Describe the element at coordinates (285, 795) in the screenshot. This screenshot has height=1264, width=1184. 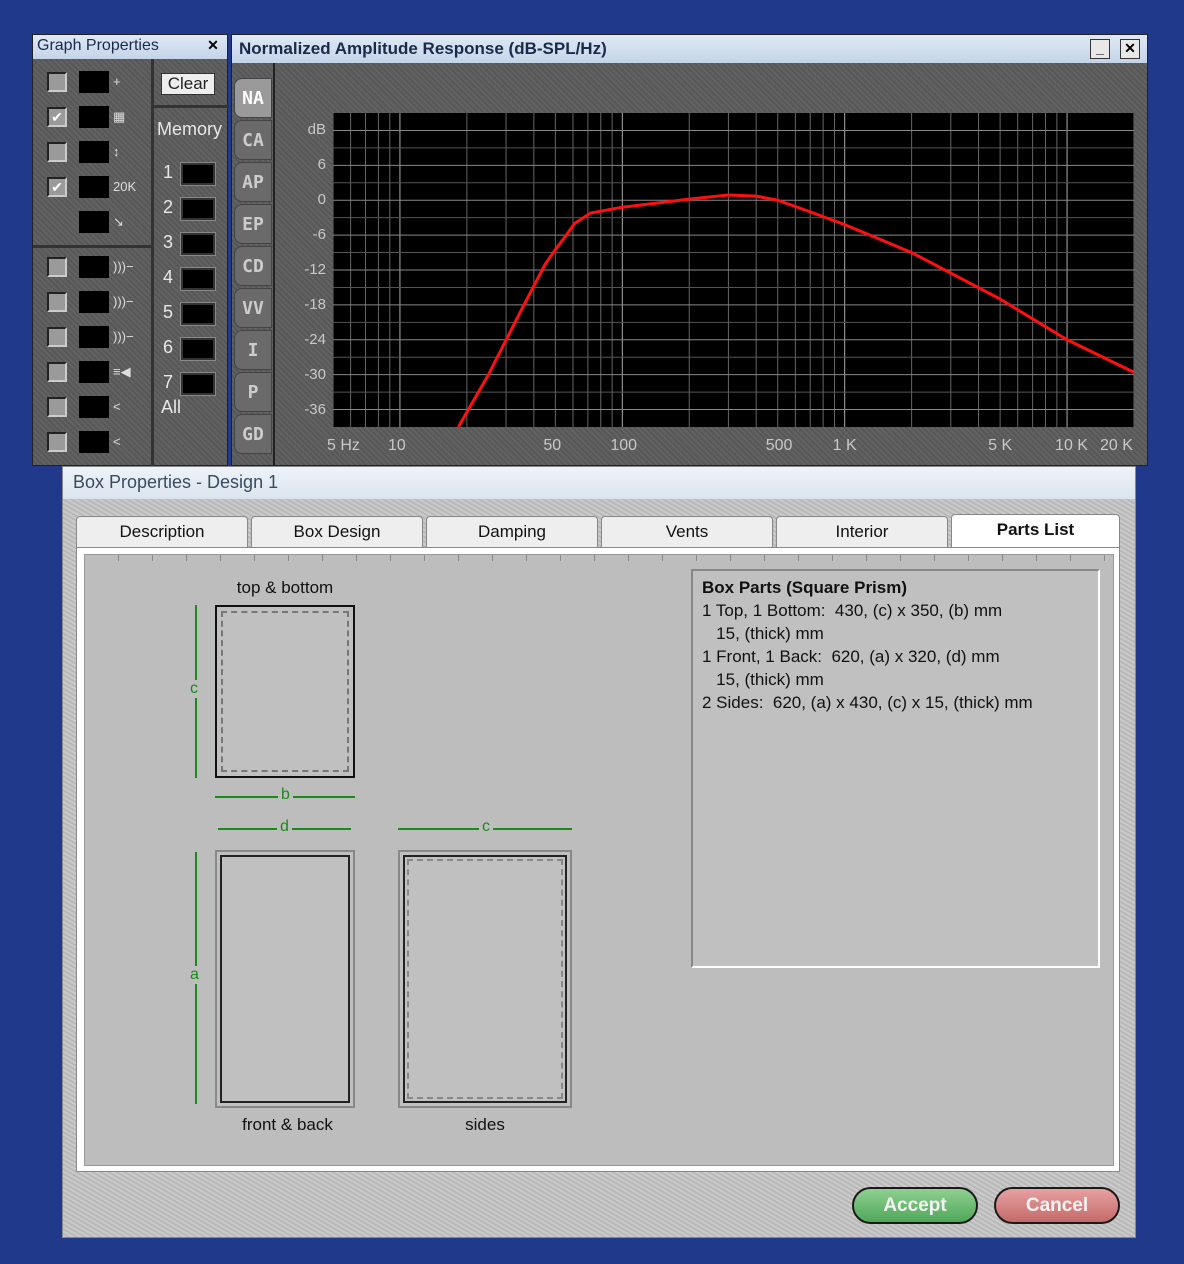
I see `dimension-b-label: b` at that location.